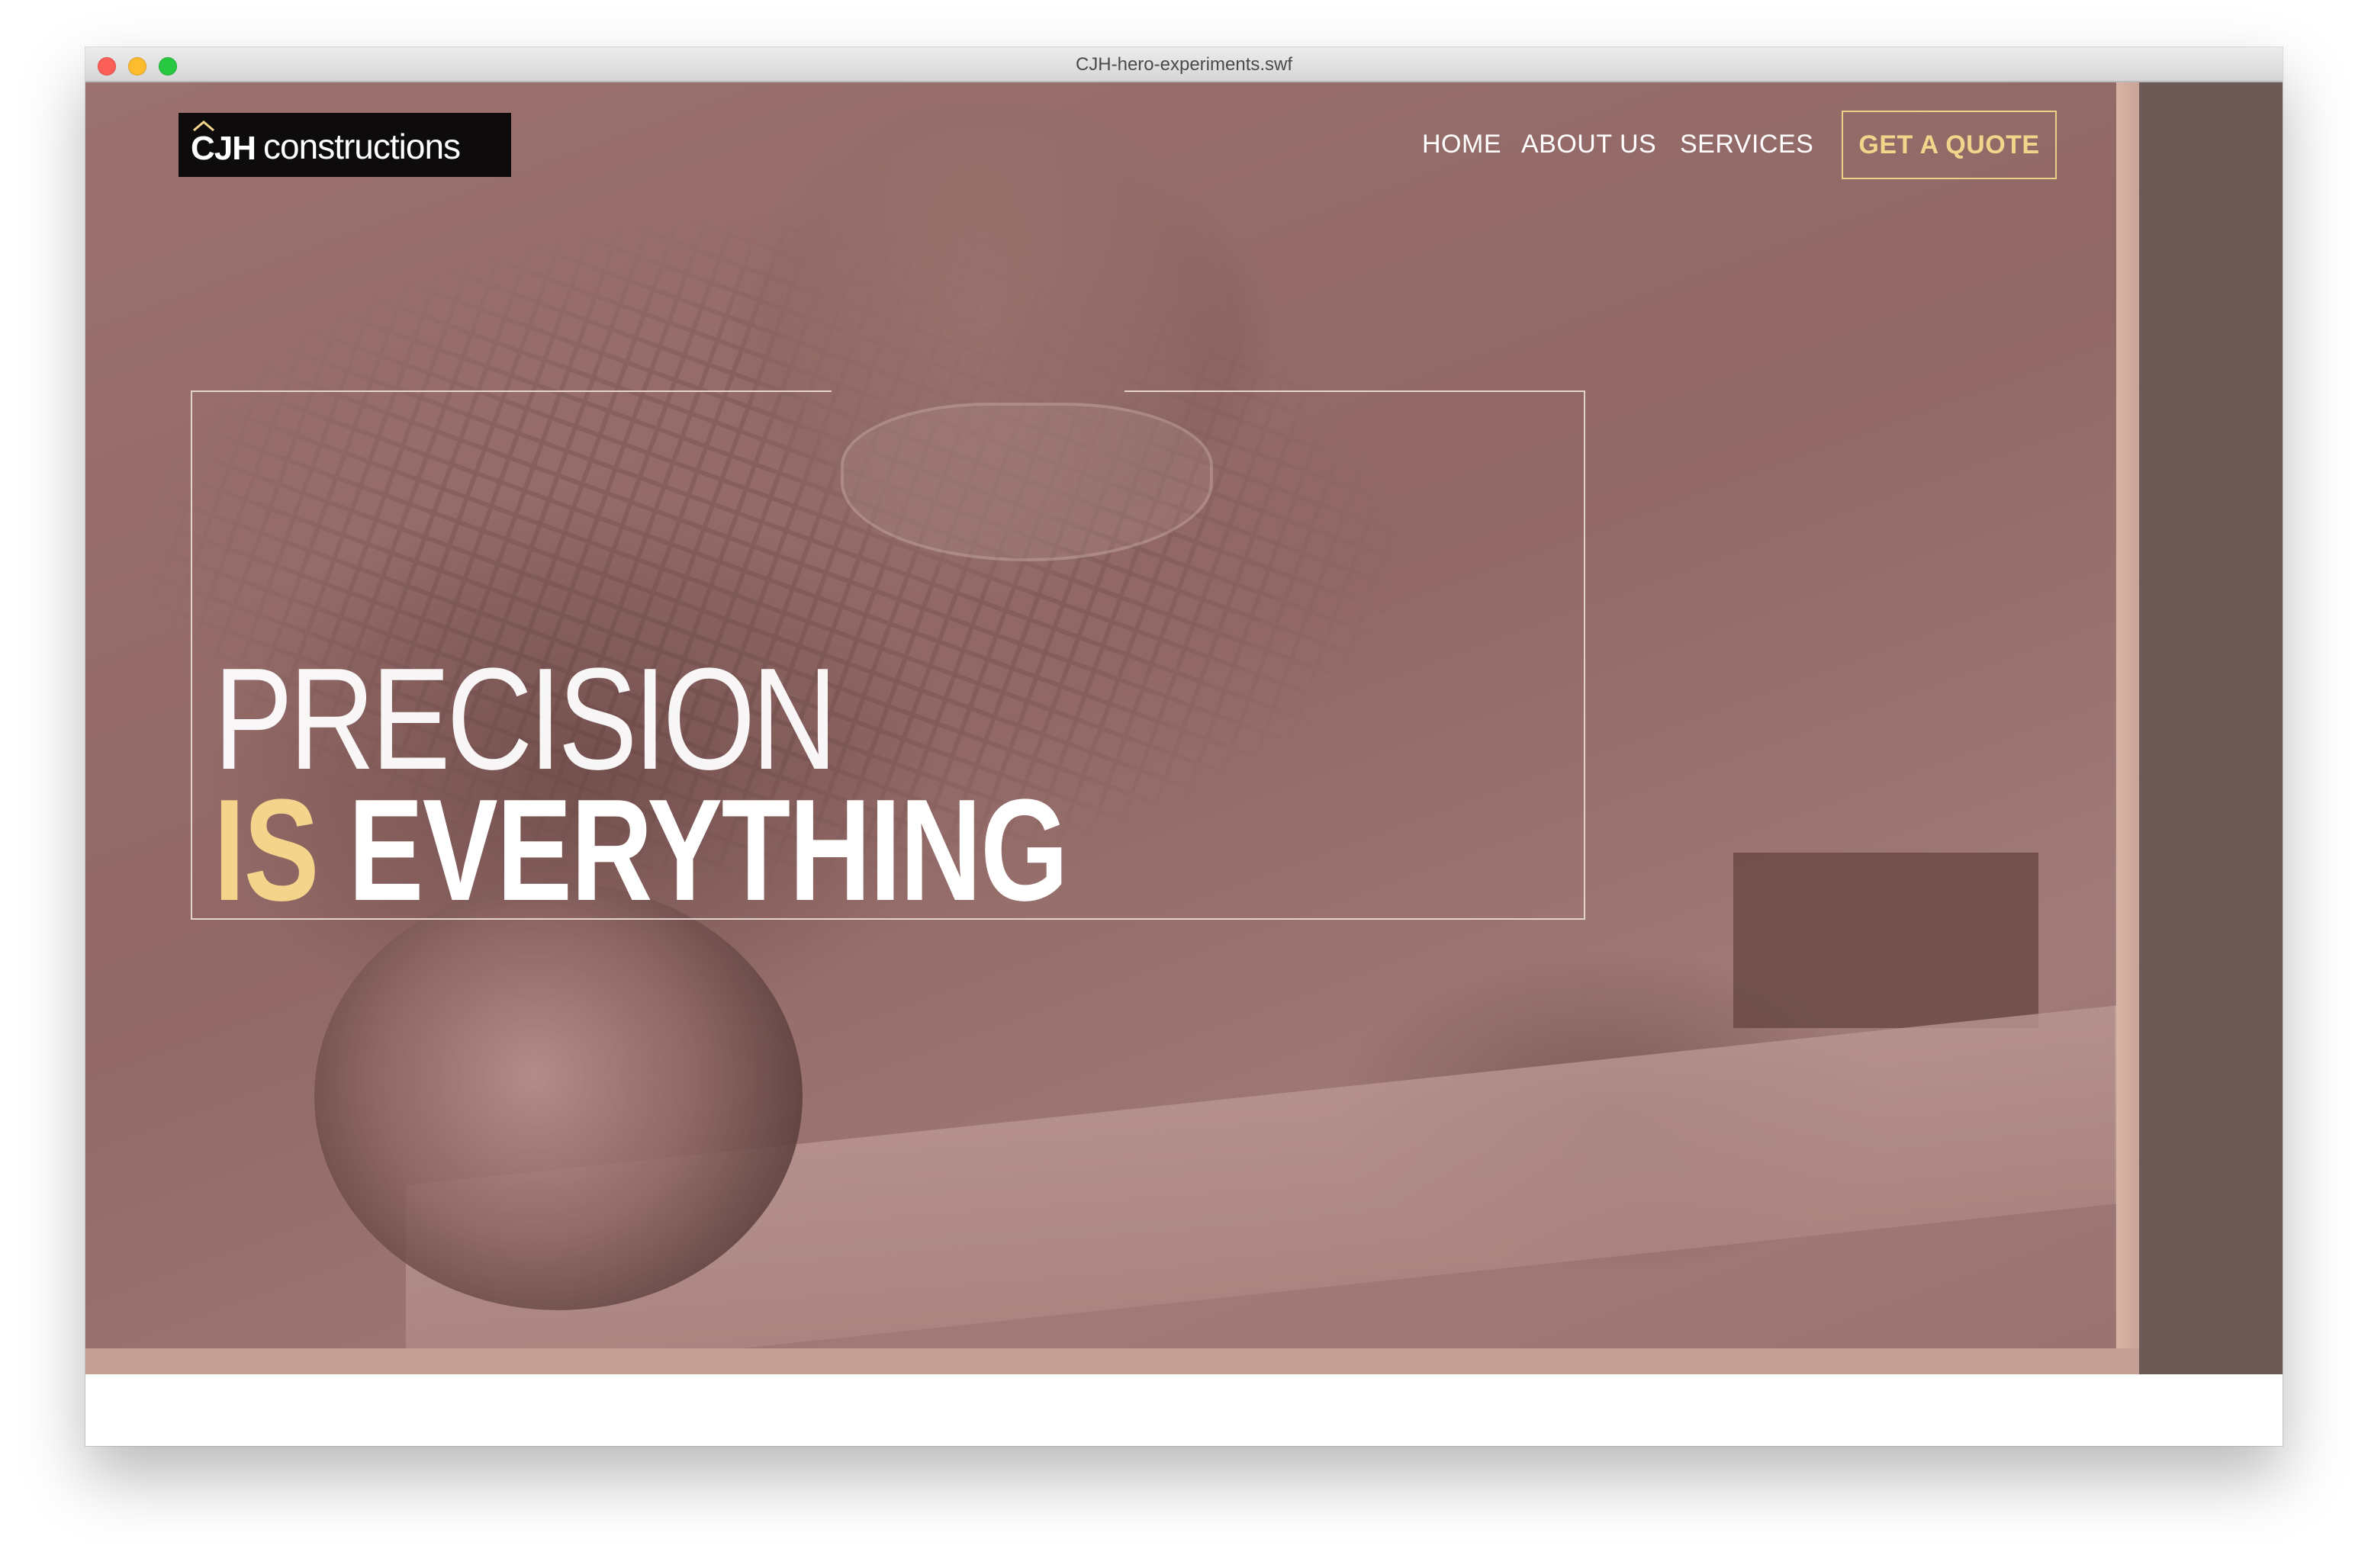 The height and width of the screenshot is (1568, 2368). I want to click on get-a-quote-button: GET A QUOTE, so click(1949, 145).